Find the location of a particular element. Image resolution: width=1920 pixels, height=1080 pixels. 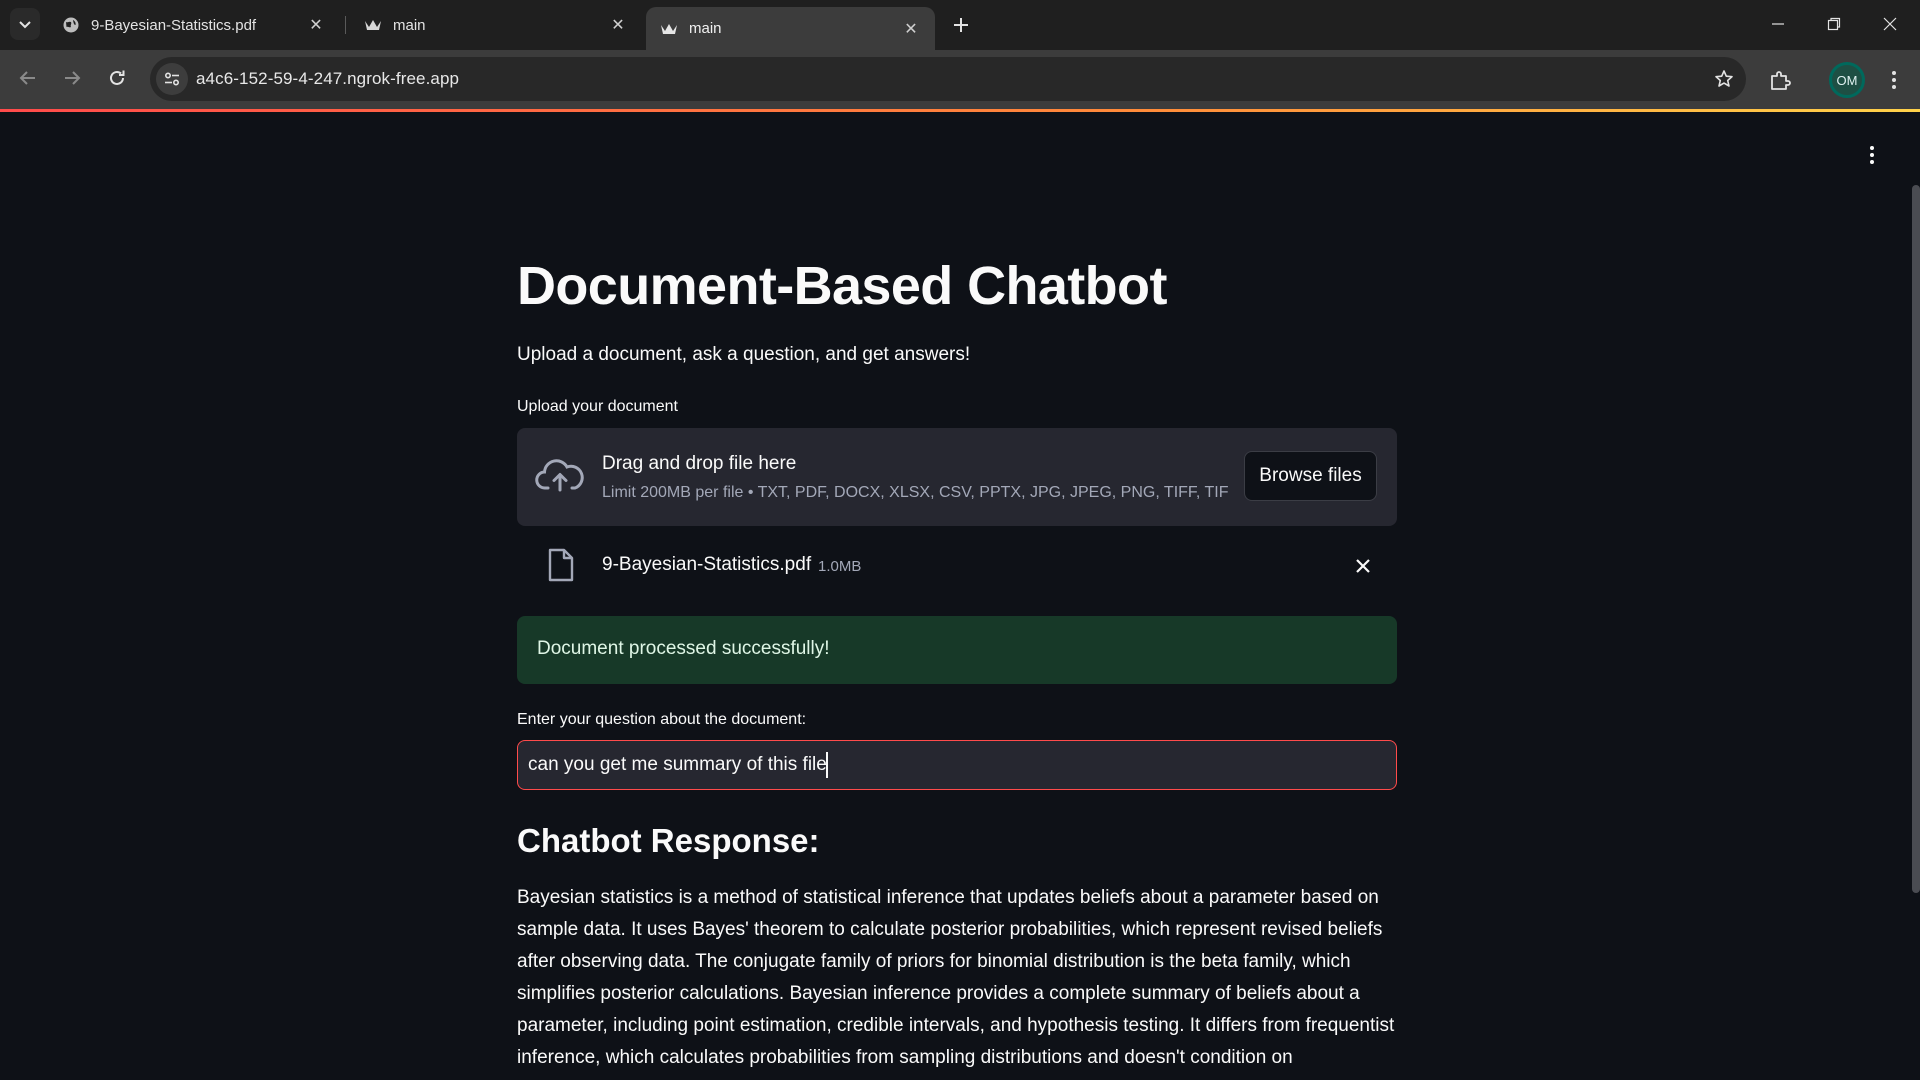

profile-avatar: OM is located at coordinates (1847, 80).